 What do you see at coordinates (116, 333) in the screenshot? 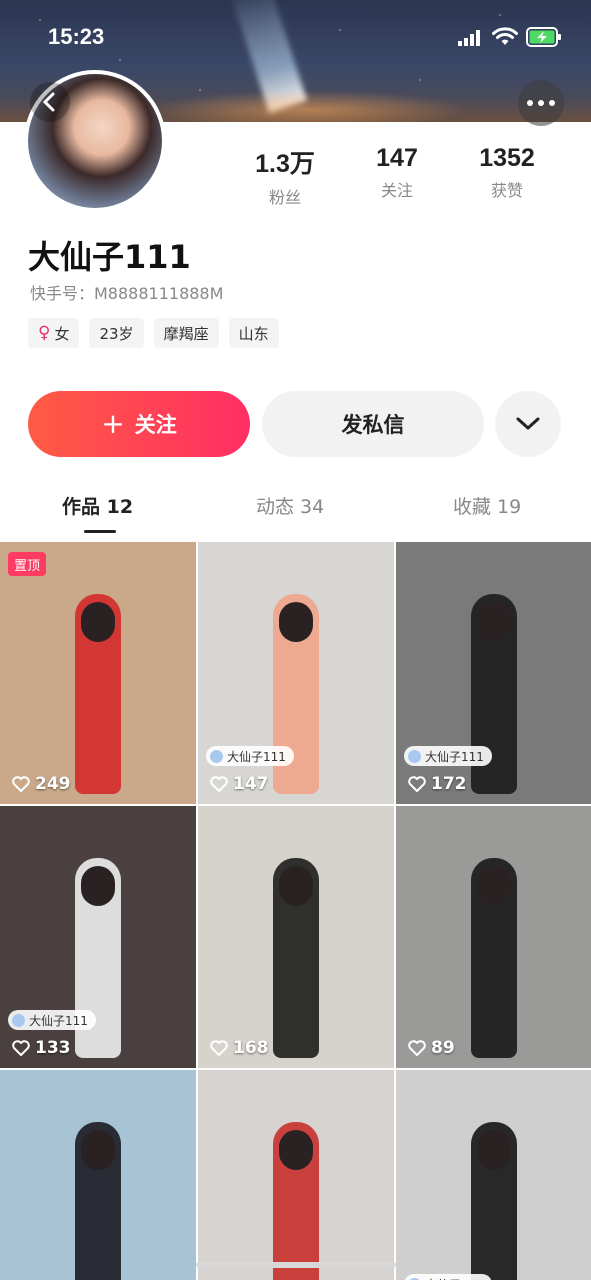
I see `tag-age: 23岁` at bounding box center [116, 333].